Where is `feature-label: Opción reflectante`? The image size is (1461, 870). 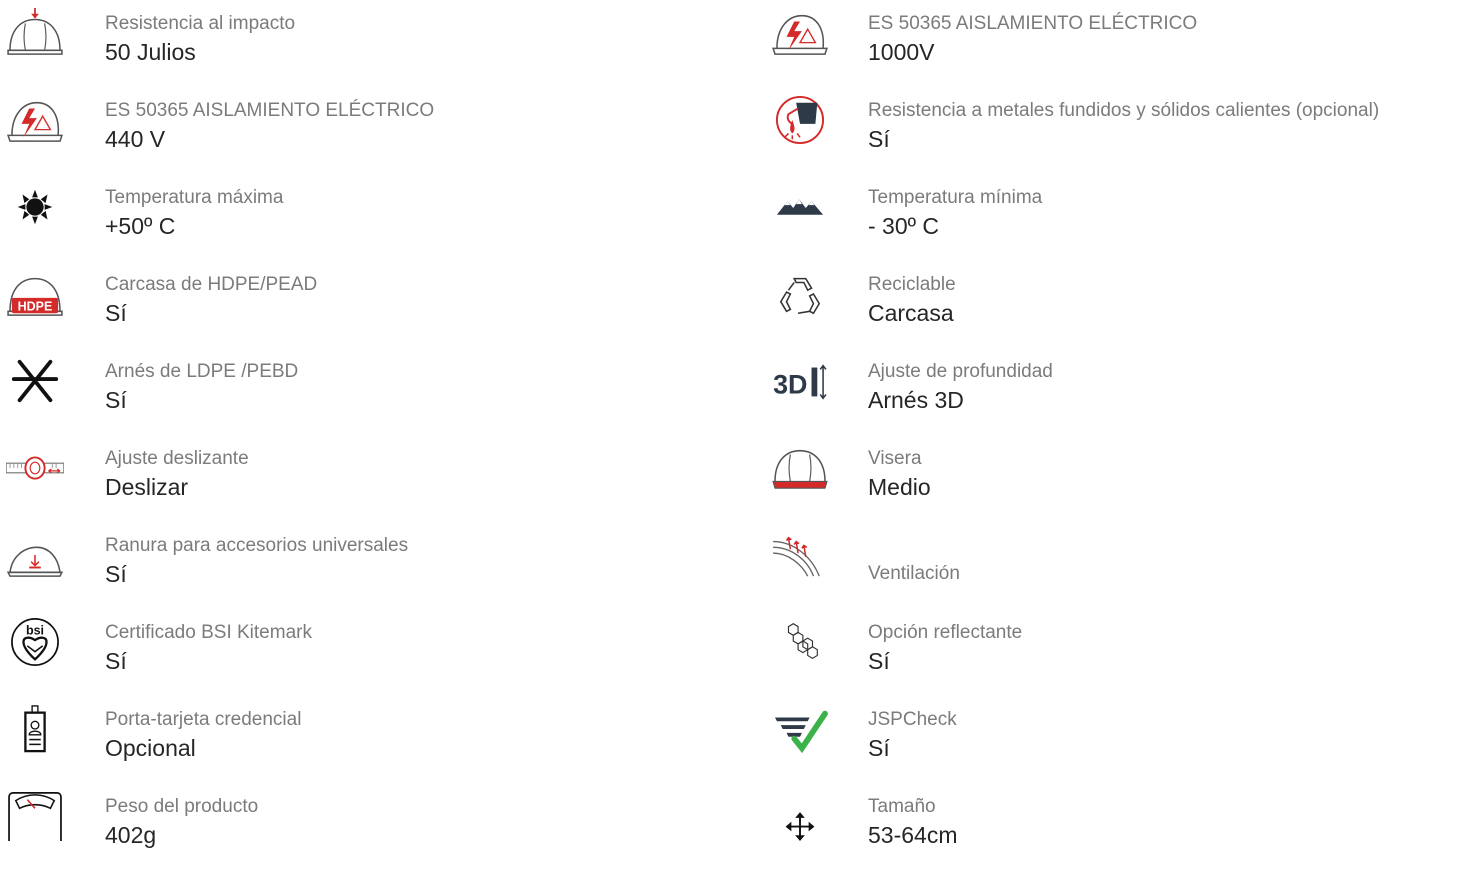
feature-label: Opción reflectante is located at coordinates (945, 632).